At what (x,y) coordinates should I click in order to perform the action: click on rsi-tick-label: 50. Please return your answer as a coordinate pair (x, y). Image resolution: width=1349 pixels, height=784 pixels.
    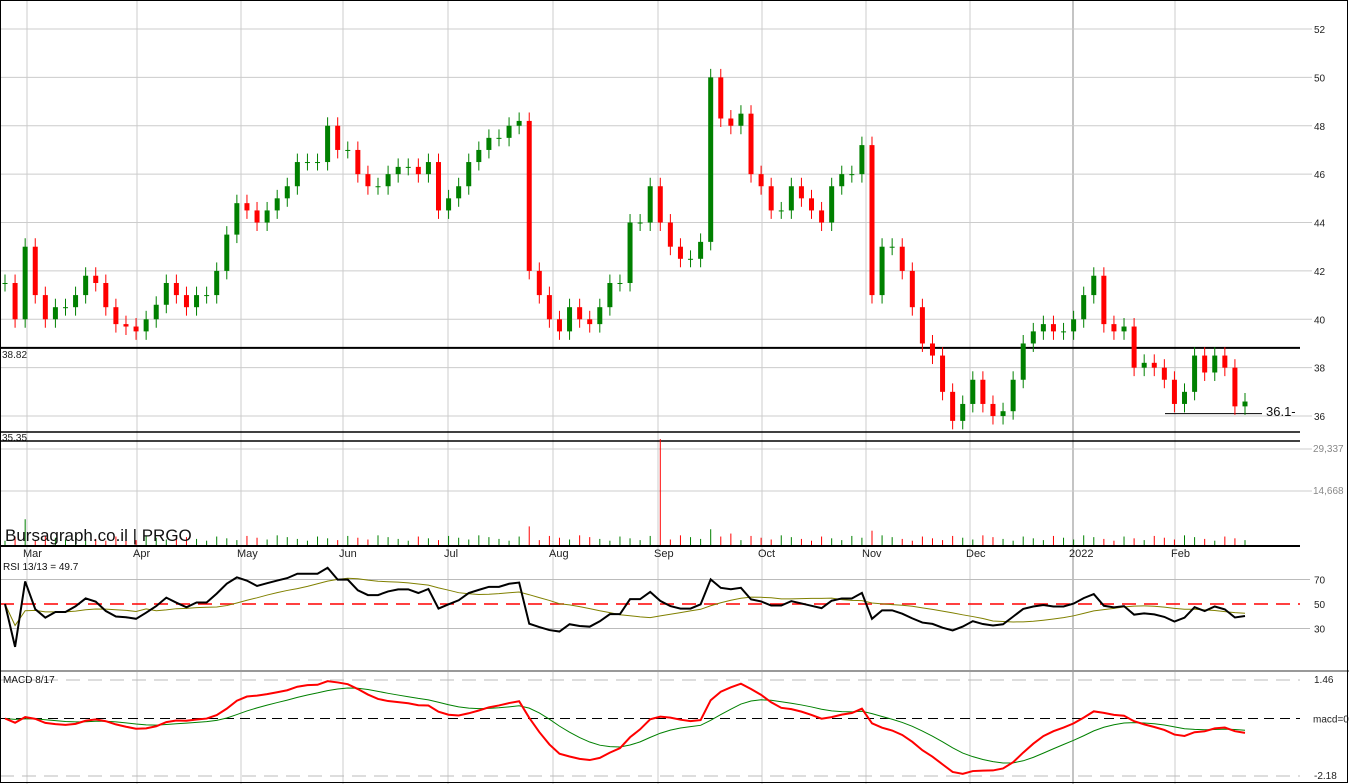
    Looking at the image, I should click on (1320, 605).